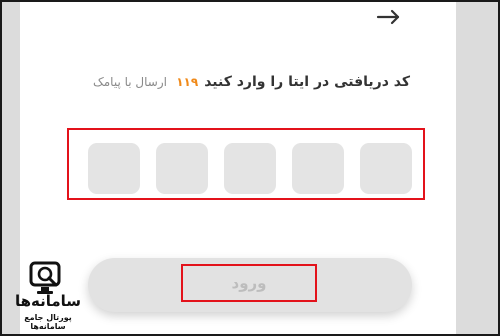 Image resolution: width=500 pixels, height=336 pixels. I want to click on back-arrow-icon, so click(389, 17).